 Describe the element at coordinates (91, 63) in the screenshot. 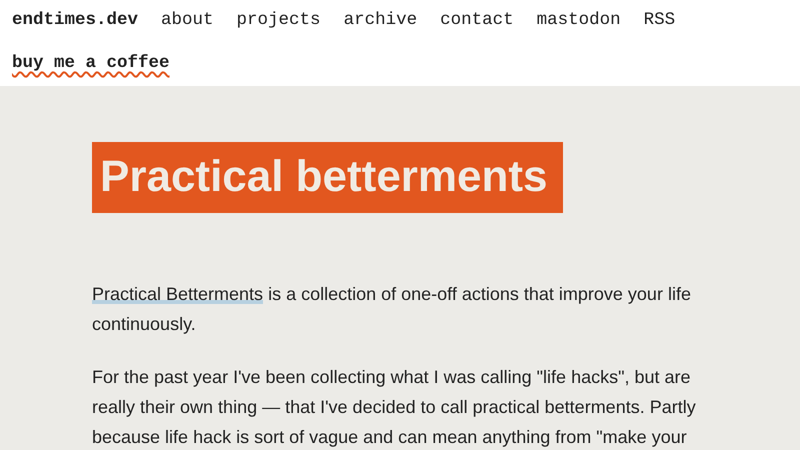

I see `coffee-link: buy me a coffee` at that location.